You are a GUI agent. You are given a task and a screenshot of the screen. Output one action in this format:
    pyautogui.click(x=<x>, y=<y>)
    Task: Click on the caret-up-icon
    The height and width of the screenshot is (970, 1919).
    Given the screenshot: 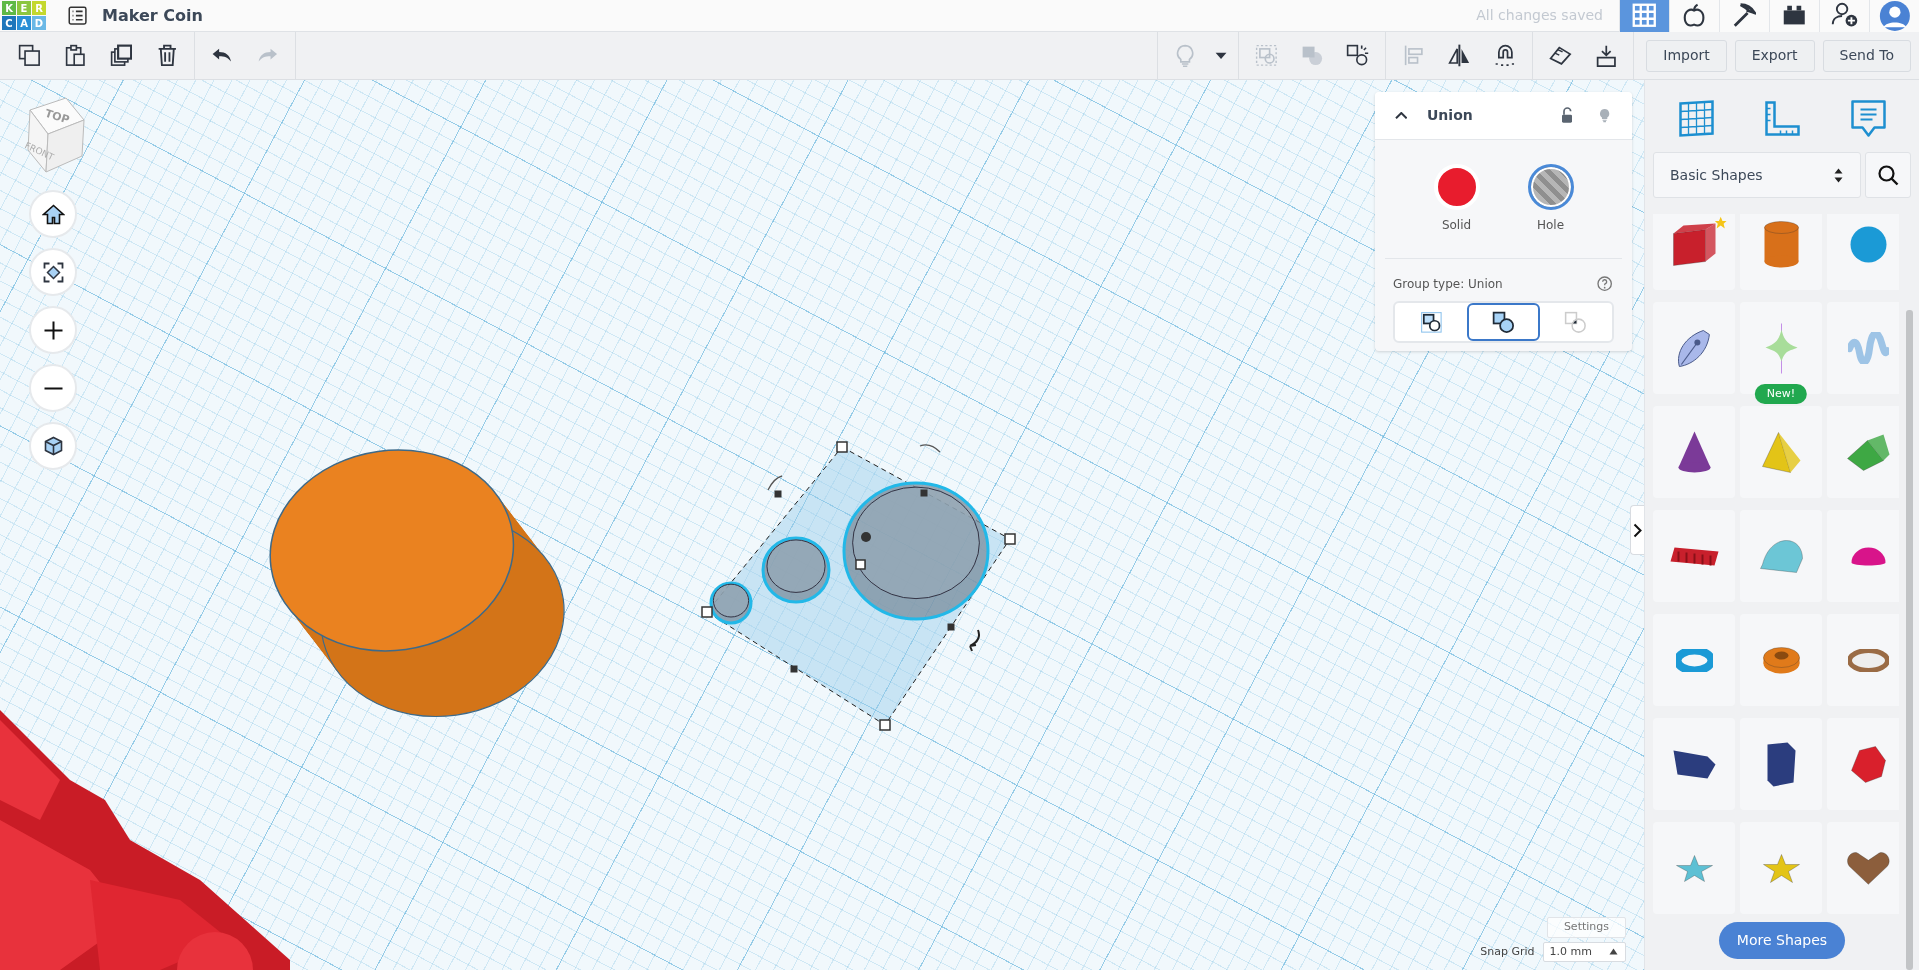 What is the action you would take?
    pyautogui.click(x=1613, y=952)
    